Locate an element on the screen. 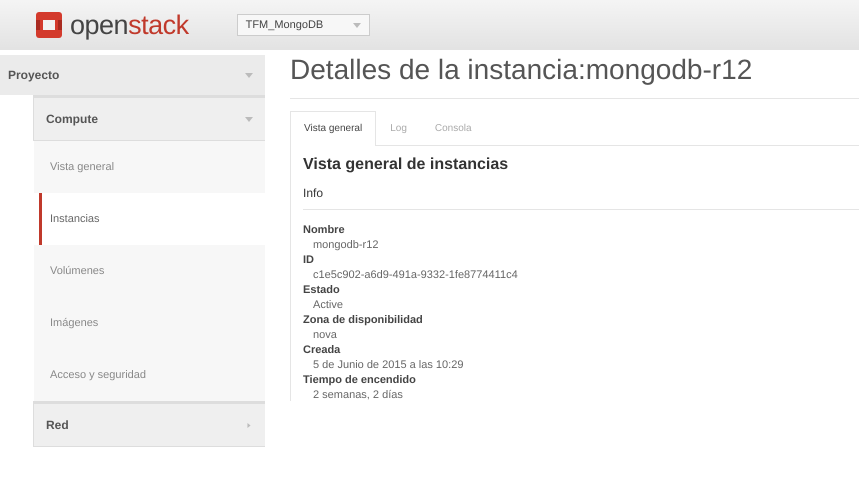 Image resolution: width=859 pixels, height=489 pixels. field-label: Estado is located at coordinates (322, 290).